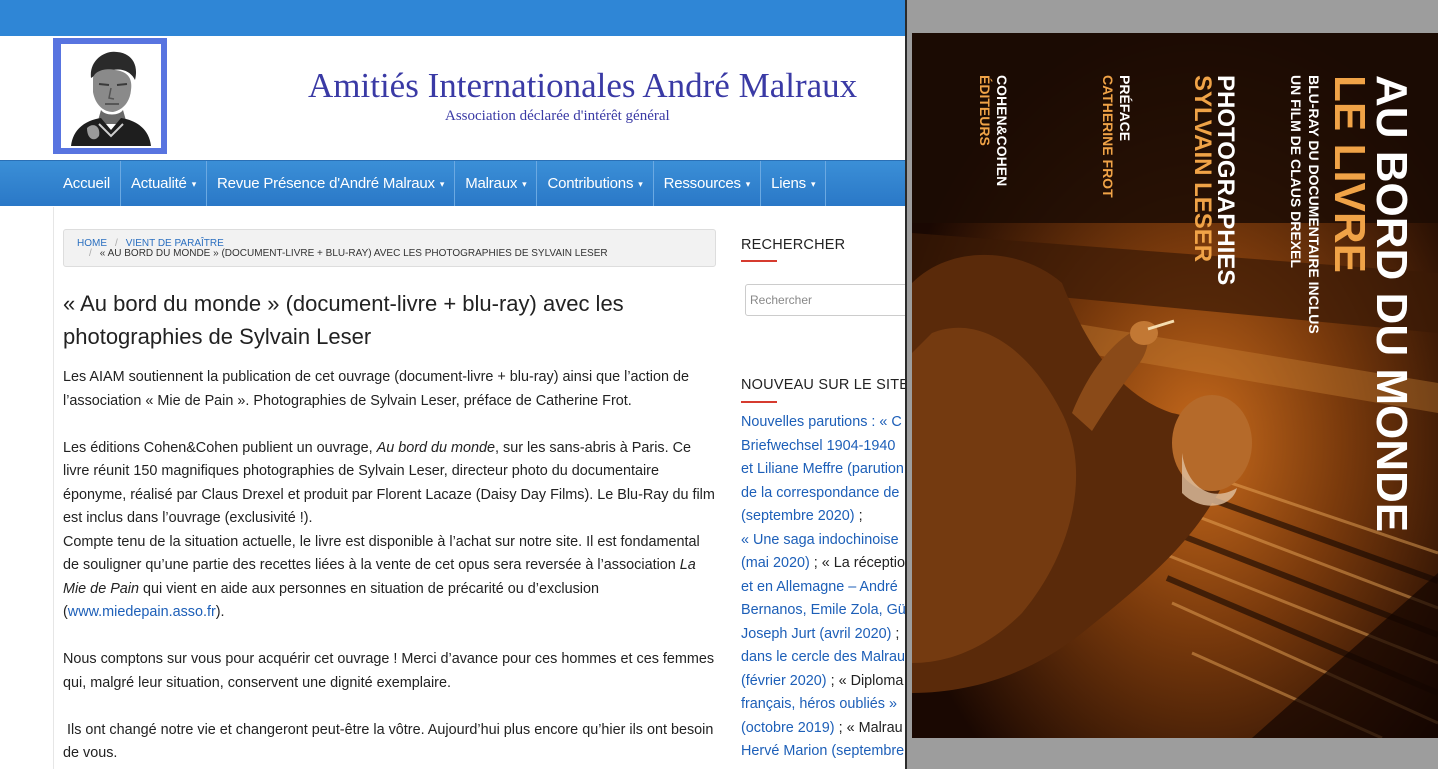 The width and height of the screenshot is (1438, 769). Describe the element at coordinates (702, 183) in the screenshot. I see `nav-item-label: Ressources` at that location.